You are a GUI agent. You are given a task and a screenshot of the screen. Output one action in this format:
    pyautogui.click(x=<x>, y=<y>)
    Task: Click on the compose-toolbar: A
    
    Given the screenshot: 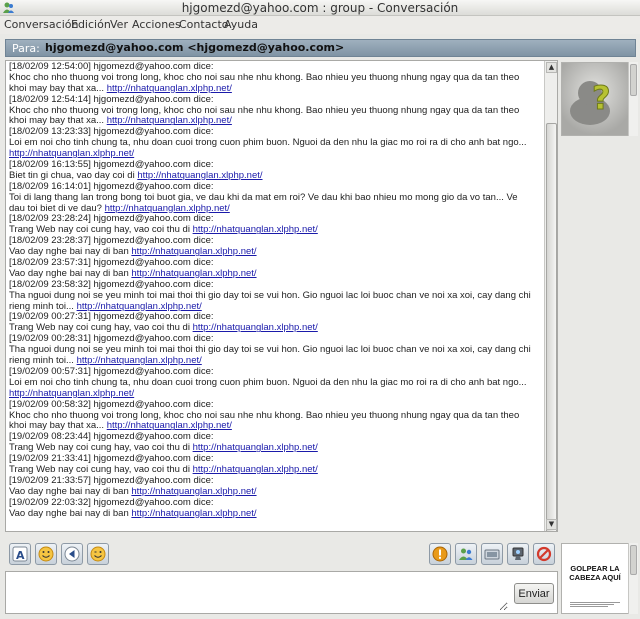 What is the action you would take?
    pyautogui.click(x=281, y=556)
    